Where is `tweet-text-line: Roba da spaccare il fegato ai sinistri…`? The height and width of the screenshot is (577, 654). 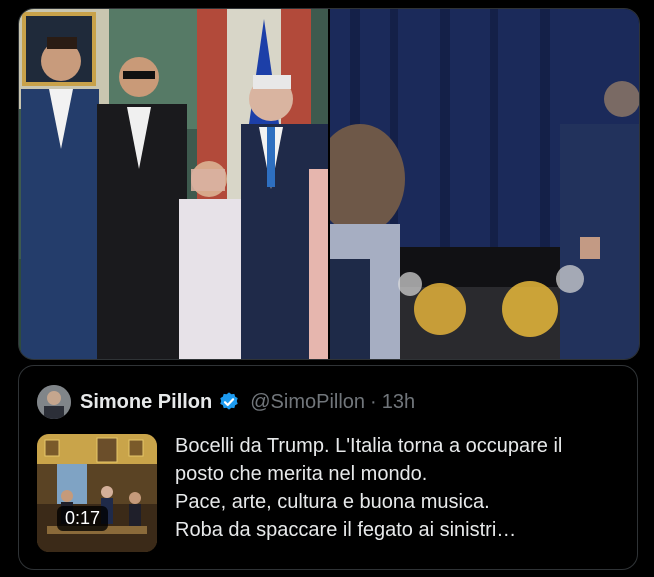 tweet-text-line: Roba da spaccare il fegato ai sinistri… is located at coordinates (346, 530).